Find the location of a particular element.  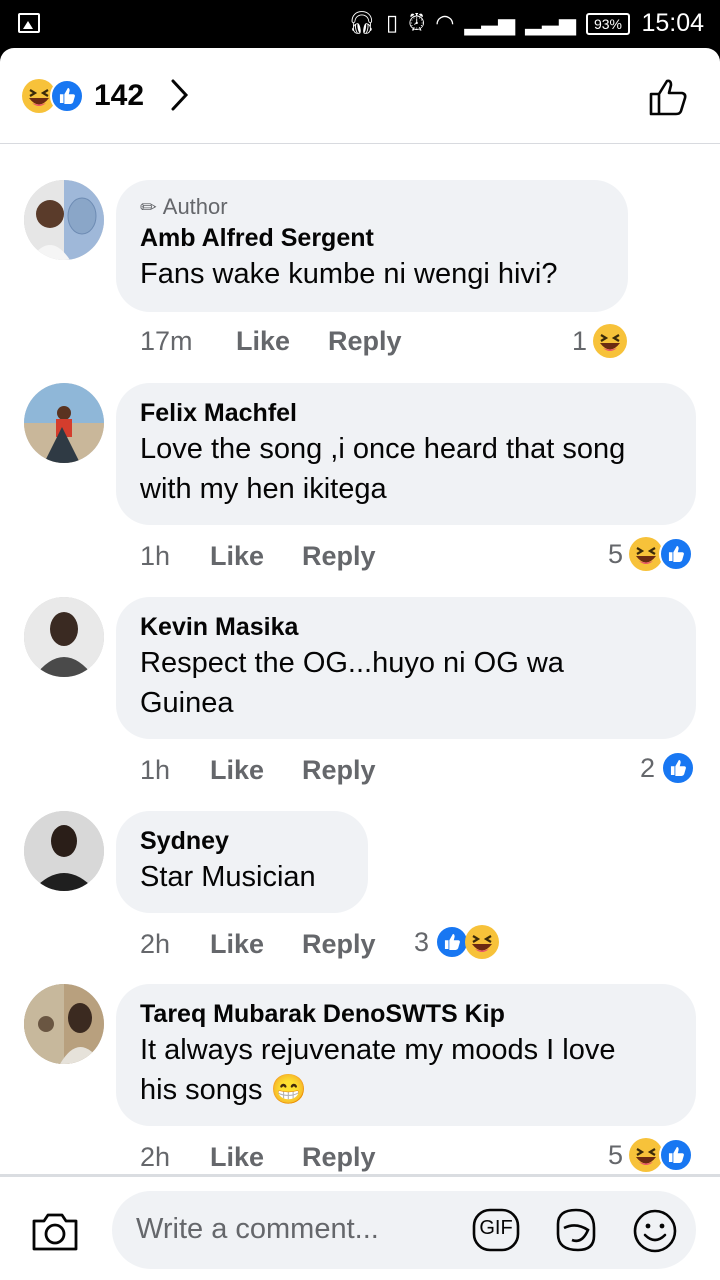

comment-text: with my hen ikitega is located at coordinates (263, 489).